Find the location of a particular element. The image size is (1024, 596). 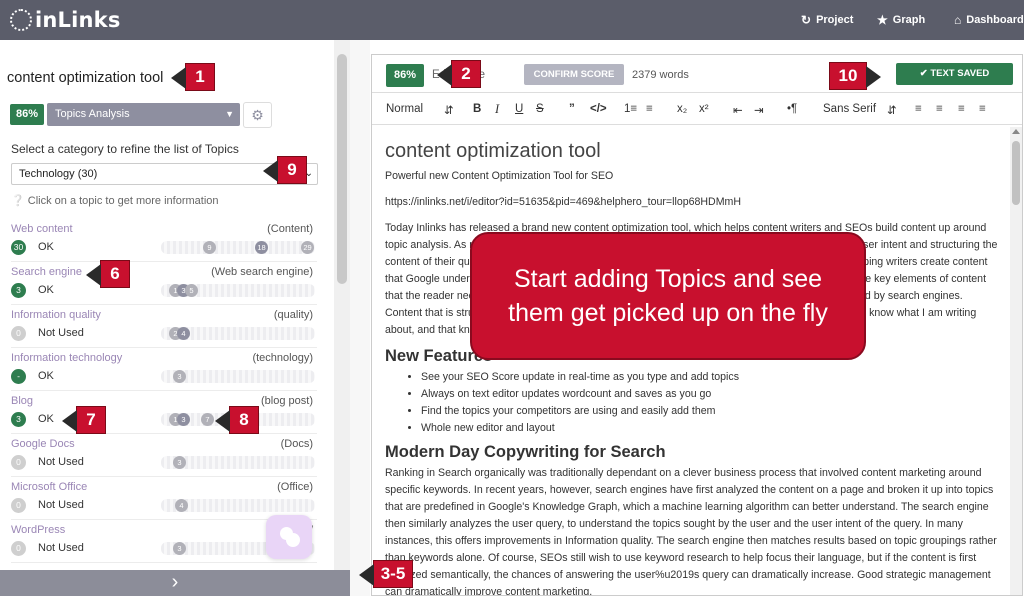

topic-usage-bar: 9 18 29 is located at coordinates (238, 247).